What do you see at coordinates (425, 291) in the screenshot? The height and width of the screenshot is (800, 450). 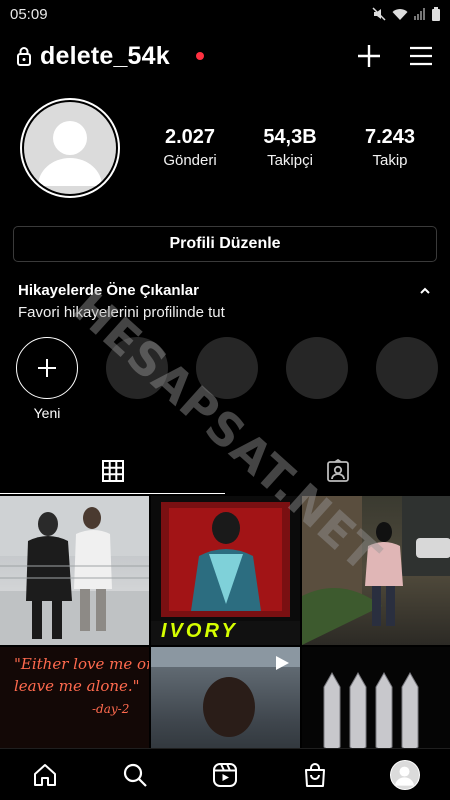 I see `chevron-up-icon` at bounding box center [425, 291].